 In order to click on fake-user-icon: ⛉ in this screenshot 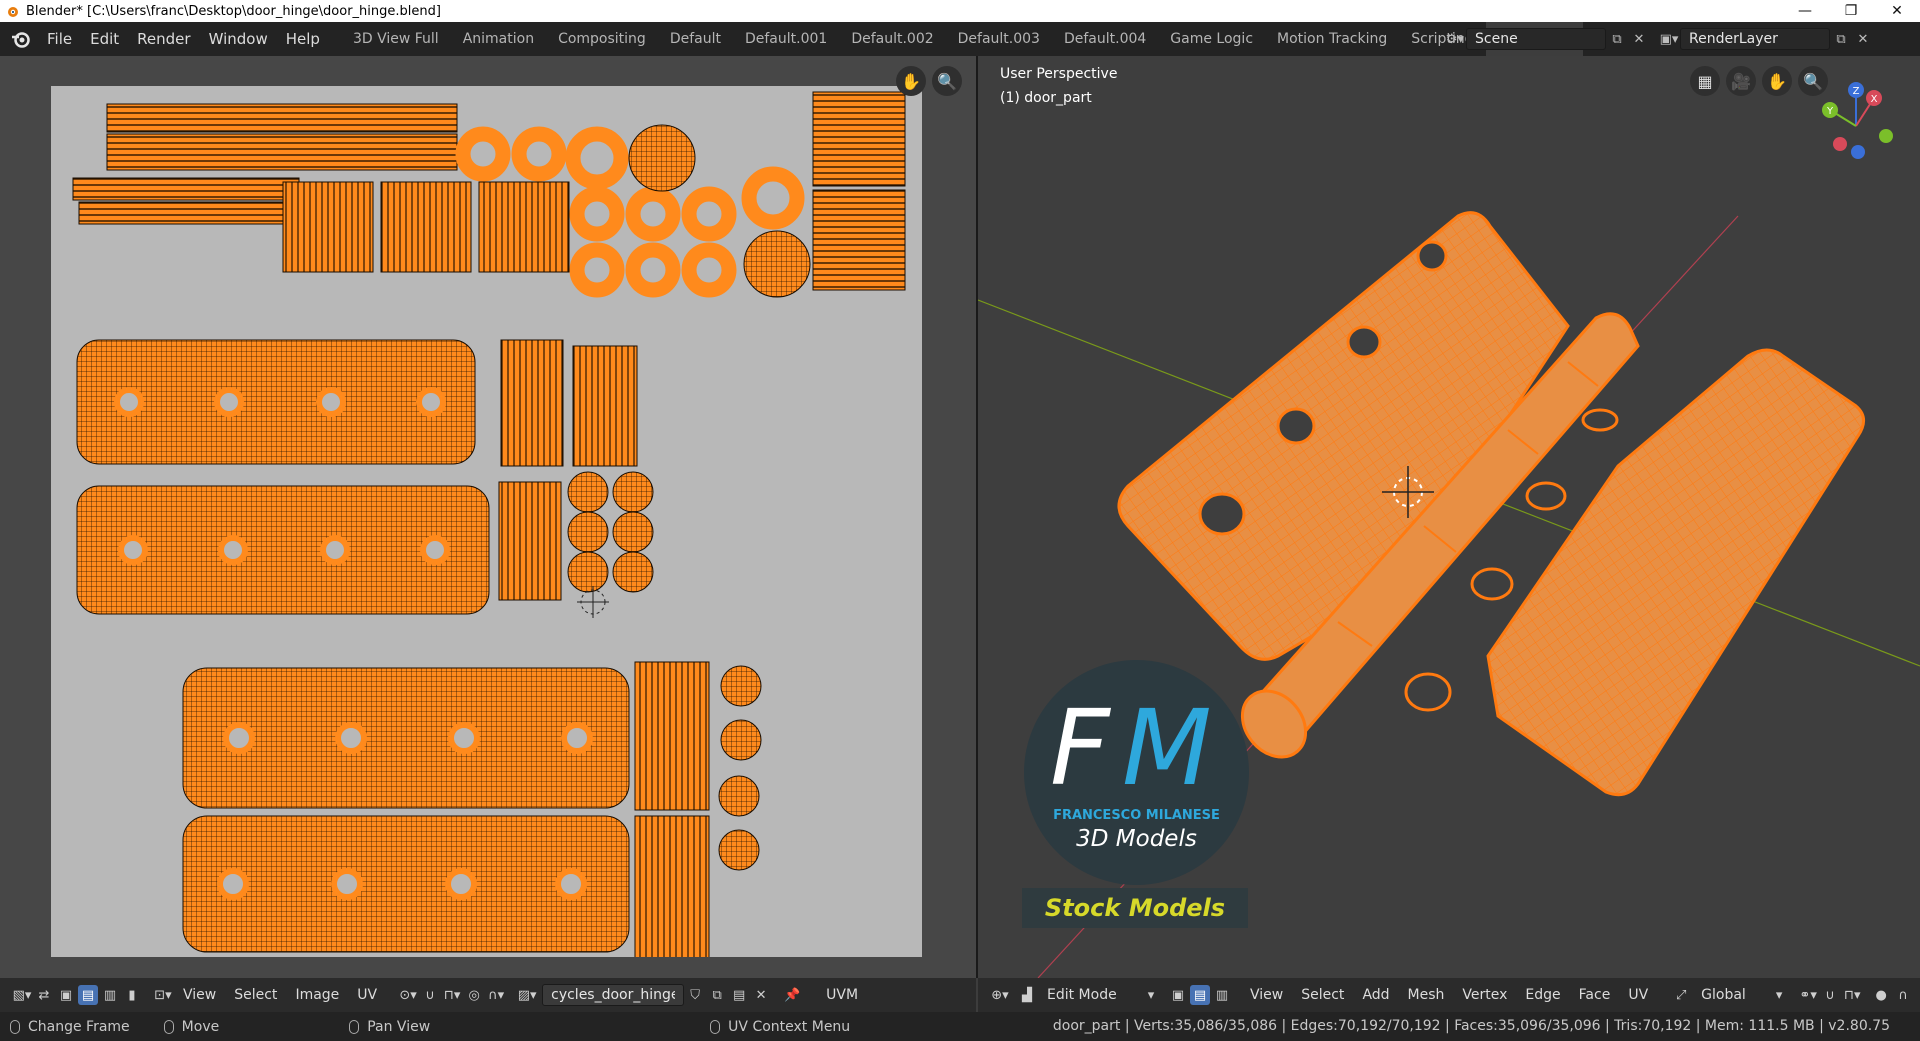, I will do `click(695, 995)`.